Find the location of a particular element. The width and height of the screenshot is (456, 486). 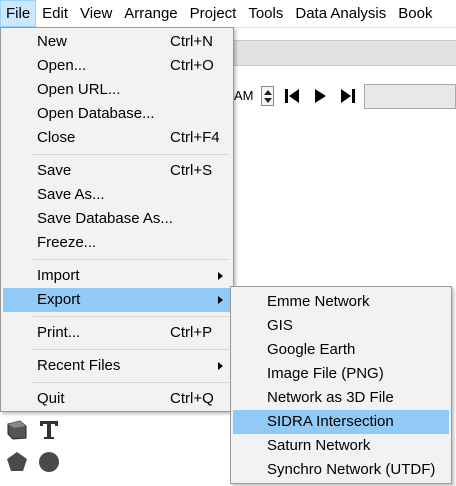

menu-item-shortcut: Ctrl+P is located at coordinates (191, 332).